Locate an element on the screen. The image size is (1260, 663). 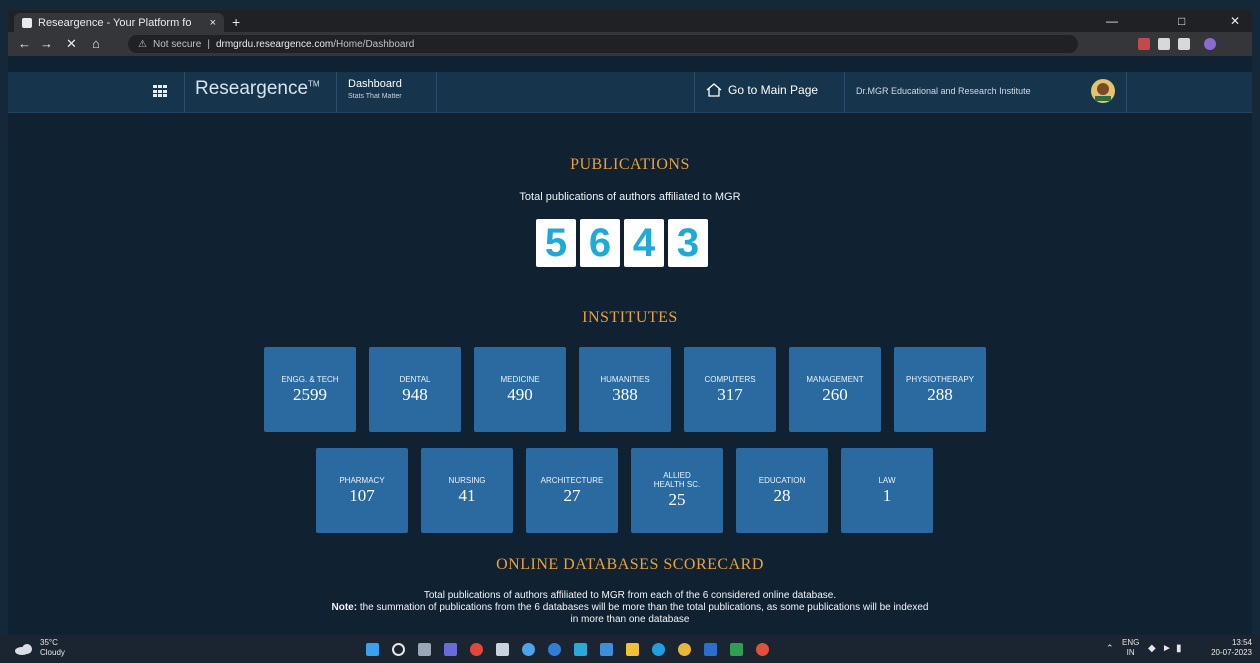
tab-title: Researgence - Your Platform fo is located at coordinates (115, 22).